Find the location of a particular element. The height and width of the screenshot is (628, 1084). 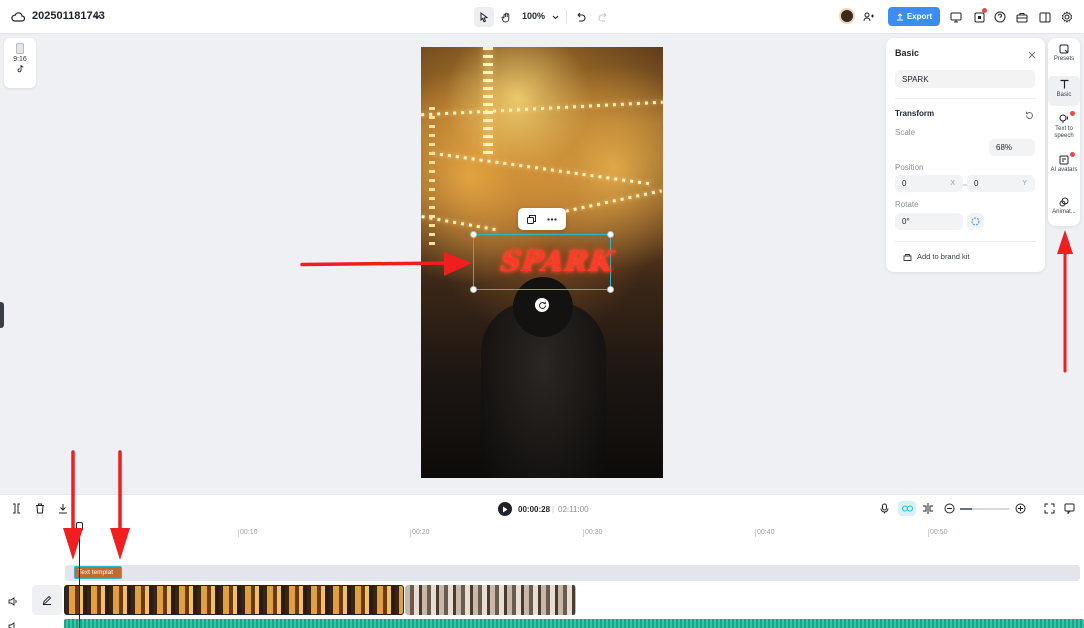

panel-divider is located at coordinates (965, 241).